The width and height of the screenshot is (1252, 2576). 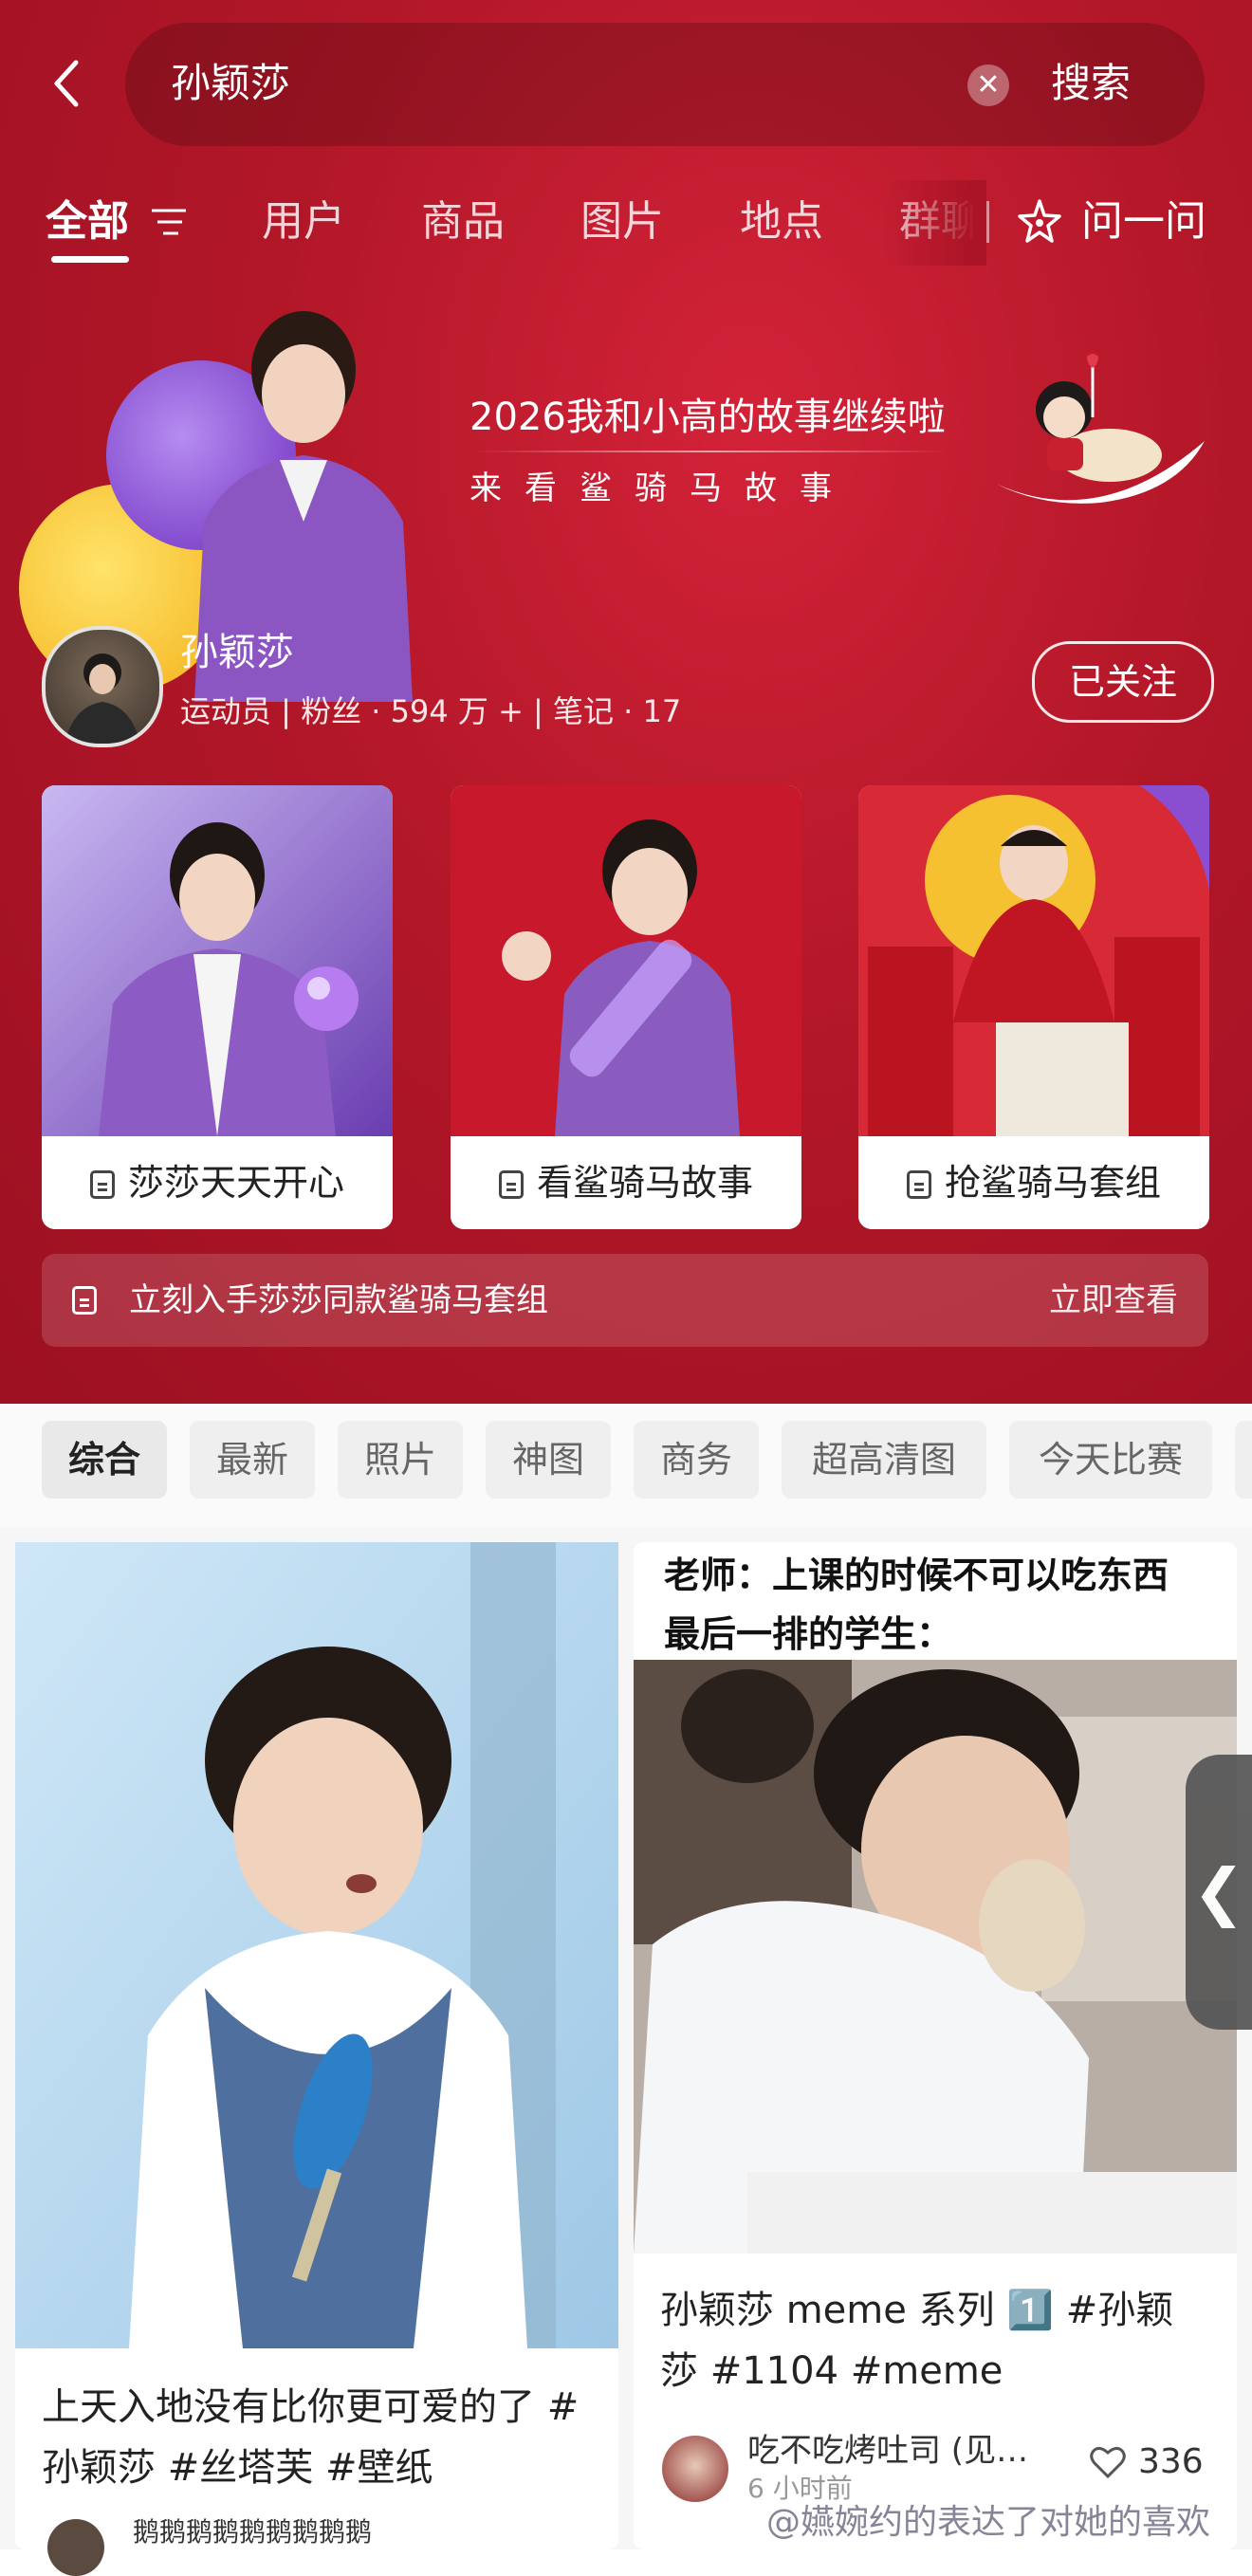 I want to click on banner-divider, so click(x=711, y=451).